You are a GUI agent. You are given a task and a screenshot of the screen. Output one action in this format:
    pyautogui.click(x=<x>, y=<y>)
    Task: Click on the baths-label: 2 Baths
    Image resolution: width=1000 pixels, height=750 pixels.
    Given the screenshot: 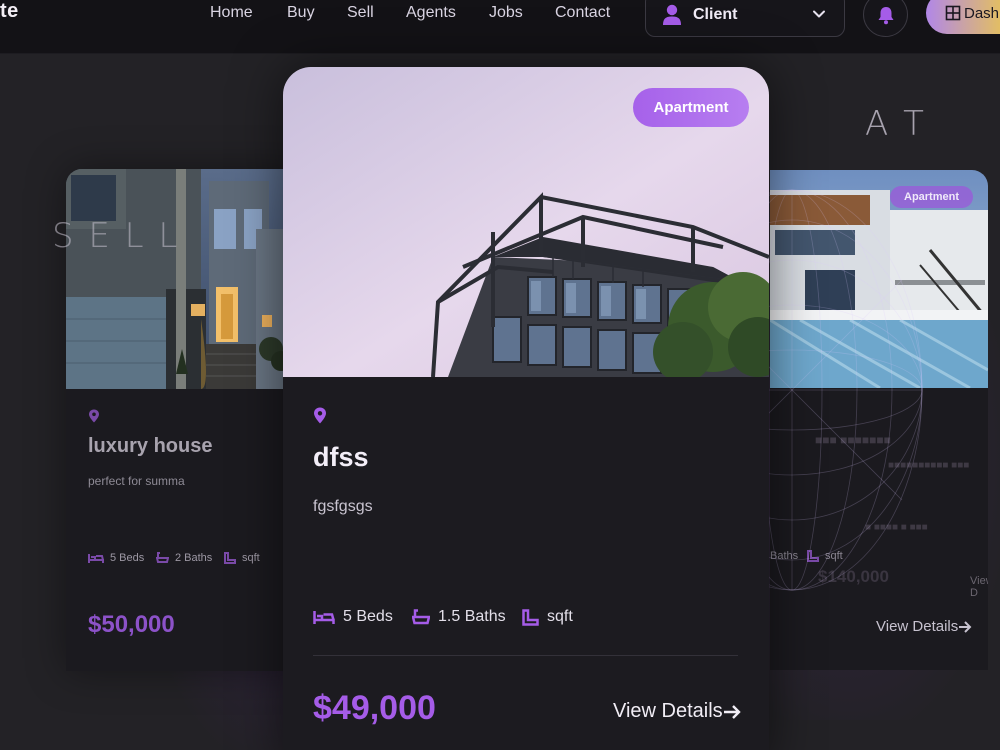 What is the action you would take?
    pyautogui.click(x=194, y=558)
    